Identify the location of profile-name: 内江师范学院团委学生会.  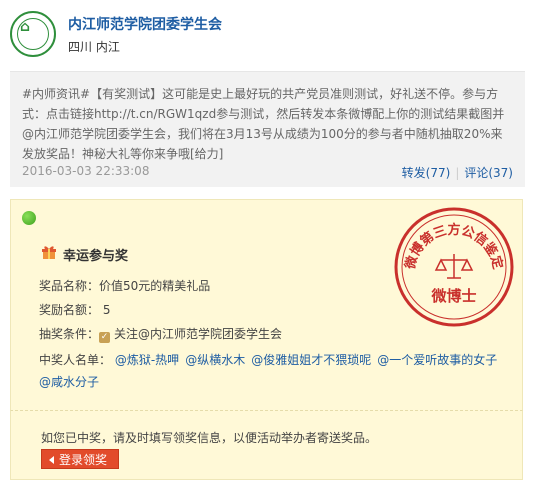
(145, 24).